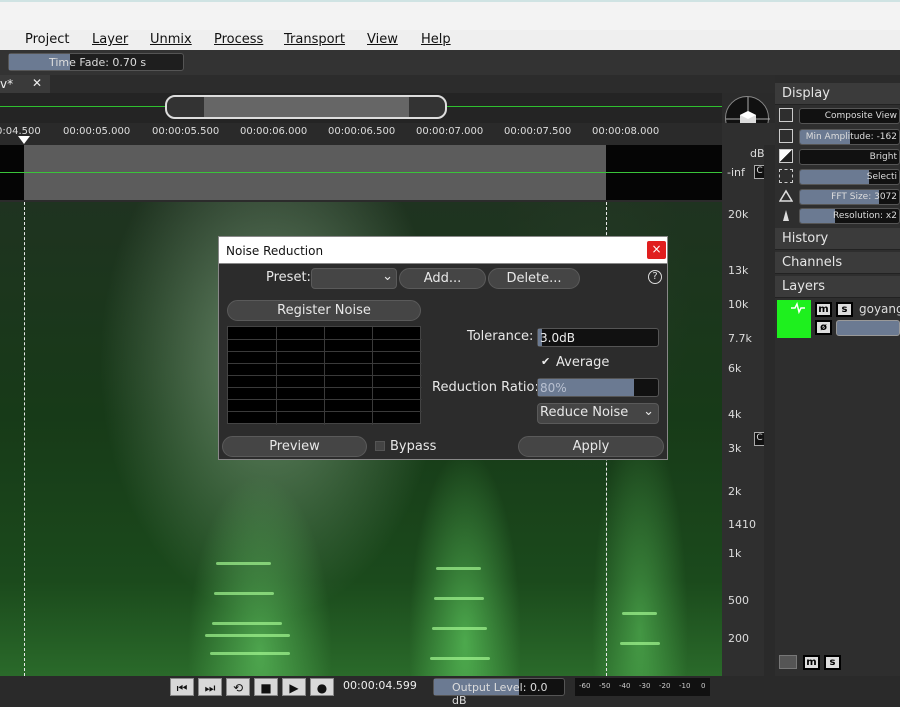 The height and width of the screenshot is (707, 900). What do you see at coordinates (450, 15) in the screenshot?
I see `title-strip` at bounding box center [450, 15].